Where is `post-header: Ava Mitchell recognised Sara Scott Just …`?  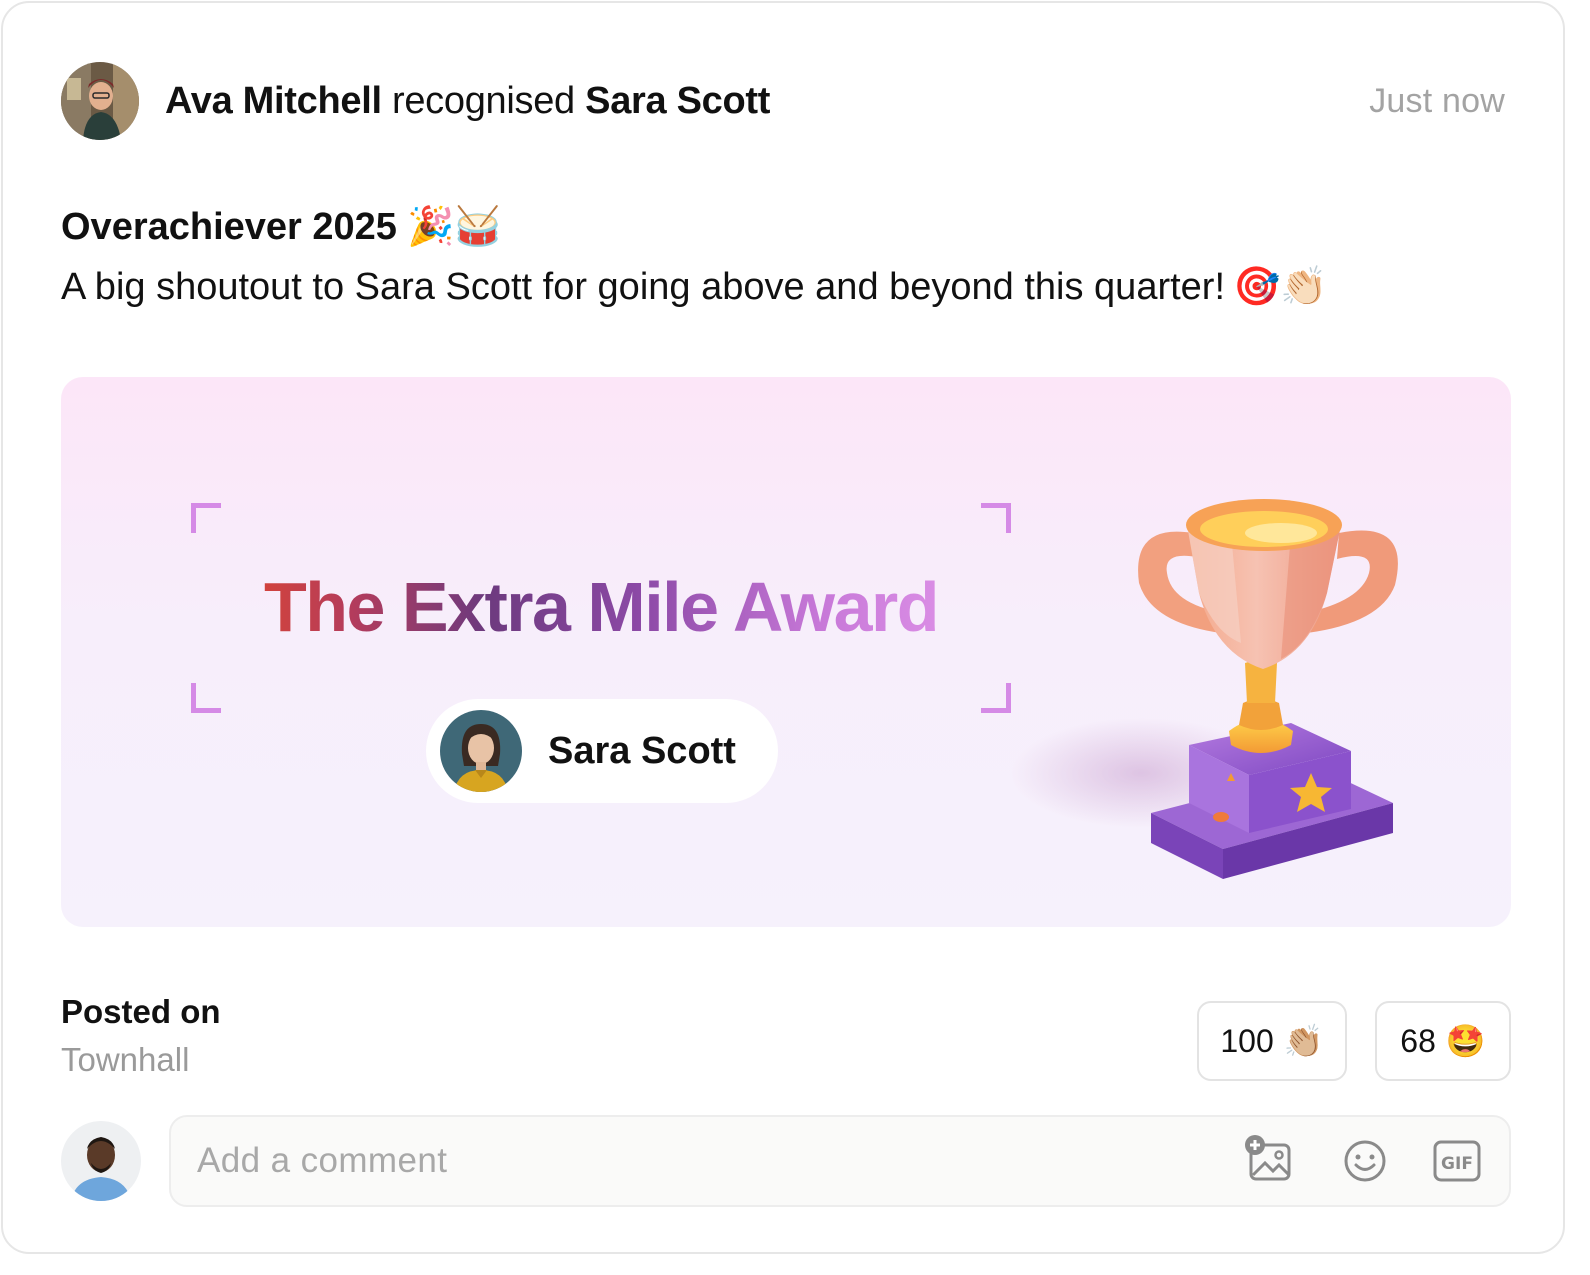 post-header: Ava Mitchell recognised Sara Scott Just … is located at coordinates (783, 101).